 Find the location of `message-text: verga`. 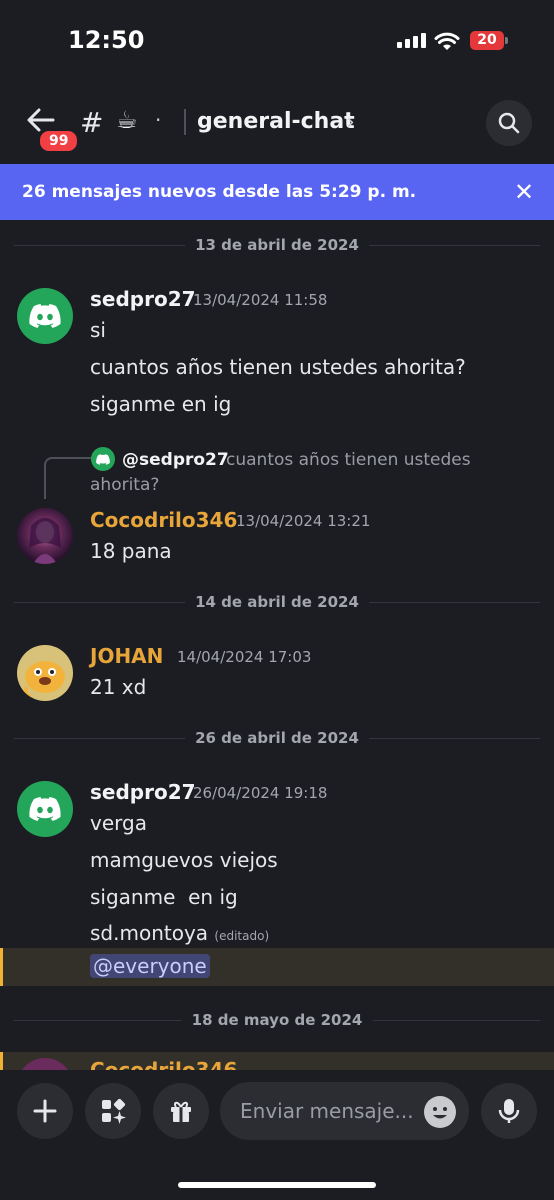

message-text: verga is located at coordinates (118, 823).